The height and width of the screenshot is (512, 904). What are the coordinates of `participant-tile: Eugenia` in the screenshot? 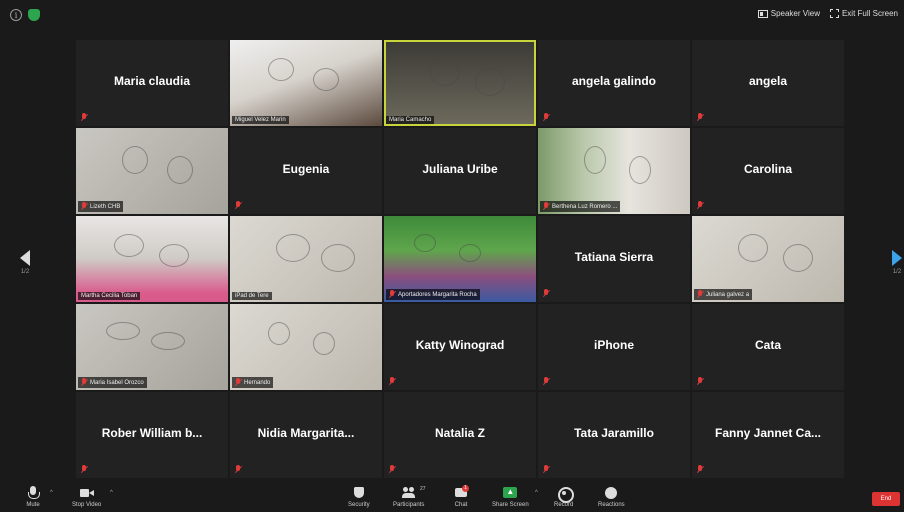 It's located at (306, 171).